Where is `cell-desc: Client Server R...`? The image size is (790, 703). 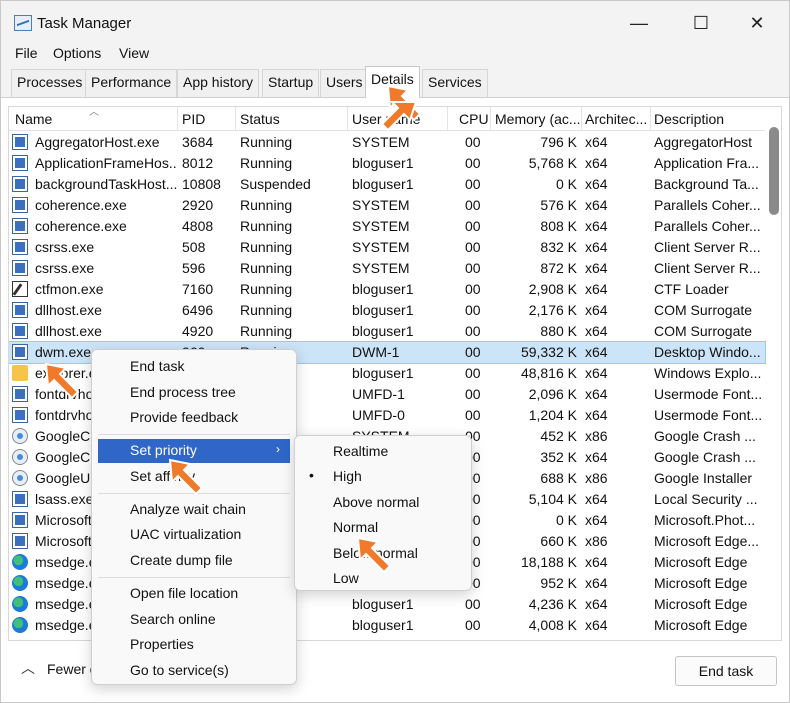
cell-desc: Client Server R... is located at coordinates (707, 268).